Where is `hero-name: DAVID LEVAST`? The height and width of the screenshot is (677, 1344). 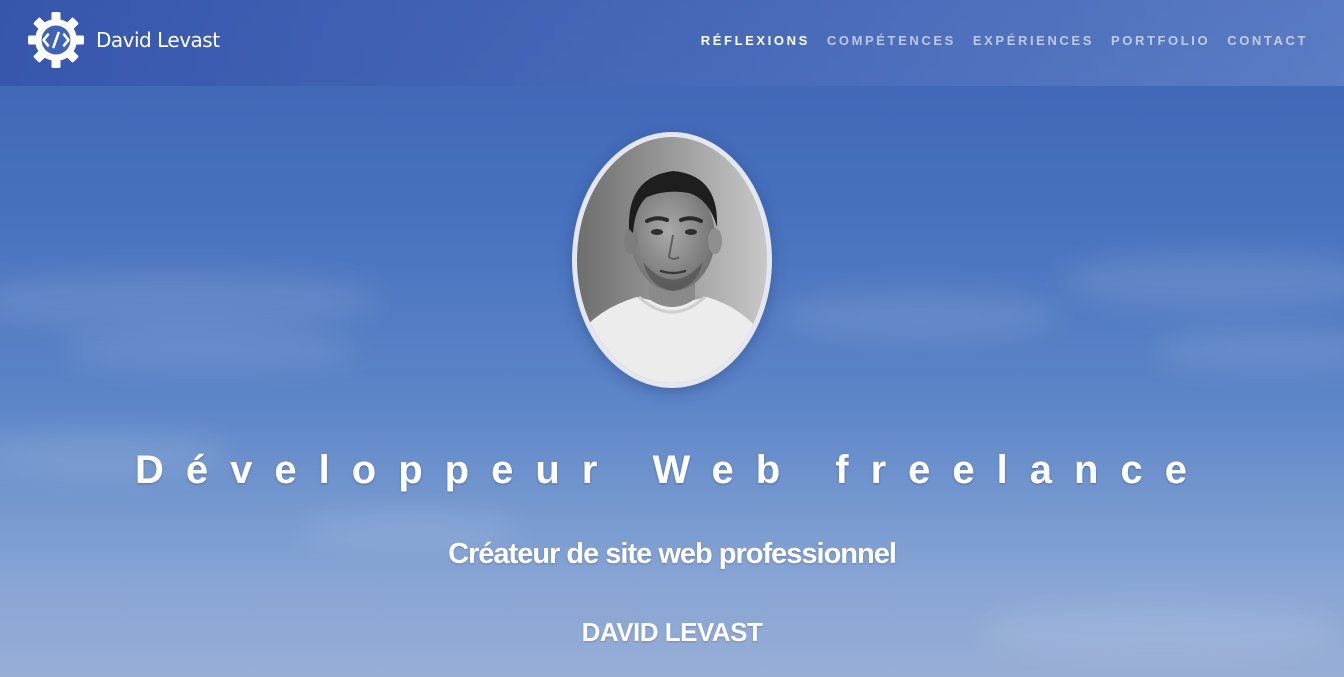 hero-name: DAVID LEVAST is located at coordinates (672, 632).